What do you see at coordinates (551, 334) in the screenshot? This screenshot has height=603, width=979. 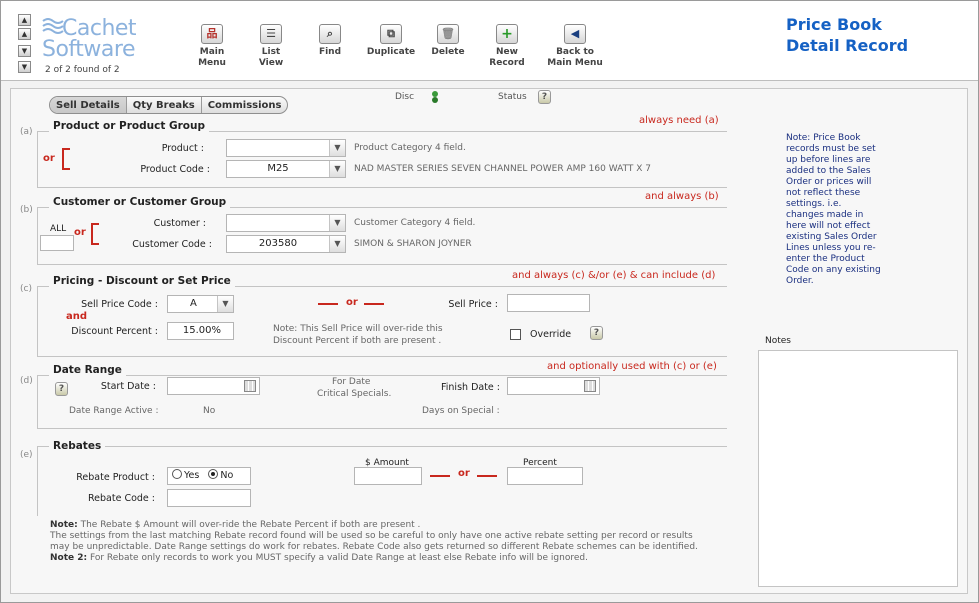 I see `override-label: Override` at bounding box center [551, 334].